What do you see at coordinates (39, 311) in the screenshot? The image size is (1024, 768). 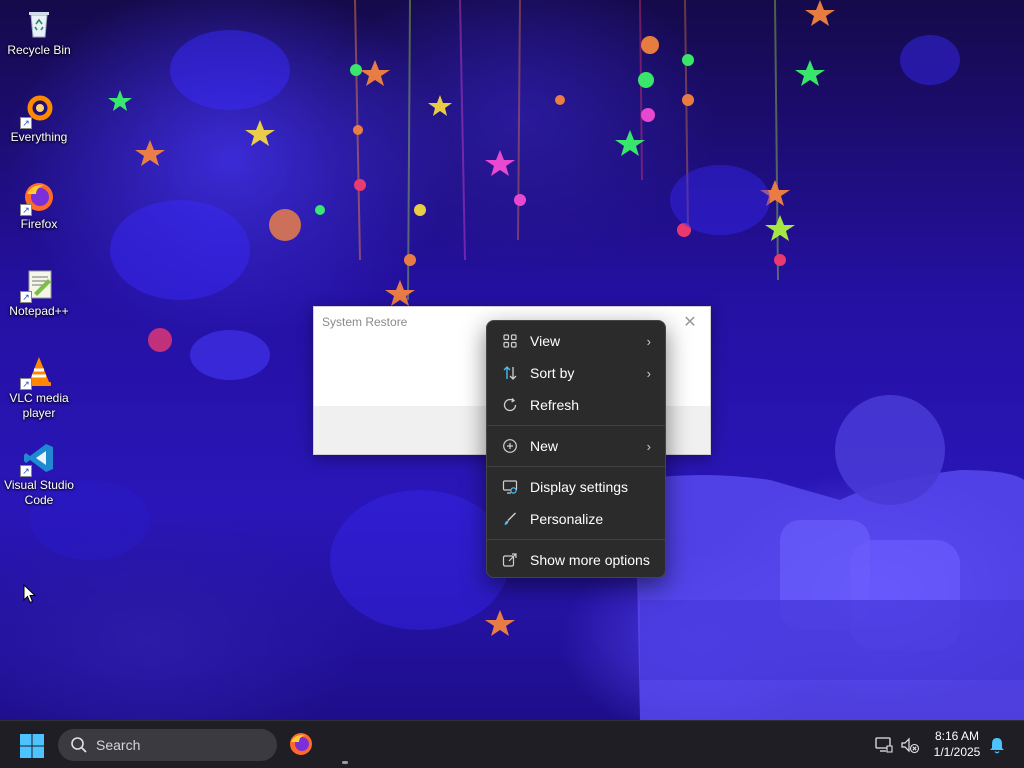 I see `desktop-icon-label: Notepad++` at bounding box center [39, 311].